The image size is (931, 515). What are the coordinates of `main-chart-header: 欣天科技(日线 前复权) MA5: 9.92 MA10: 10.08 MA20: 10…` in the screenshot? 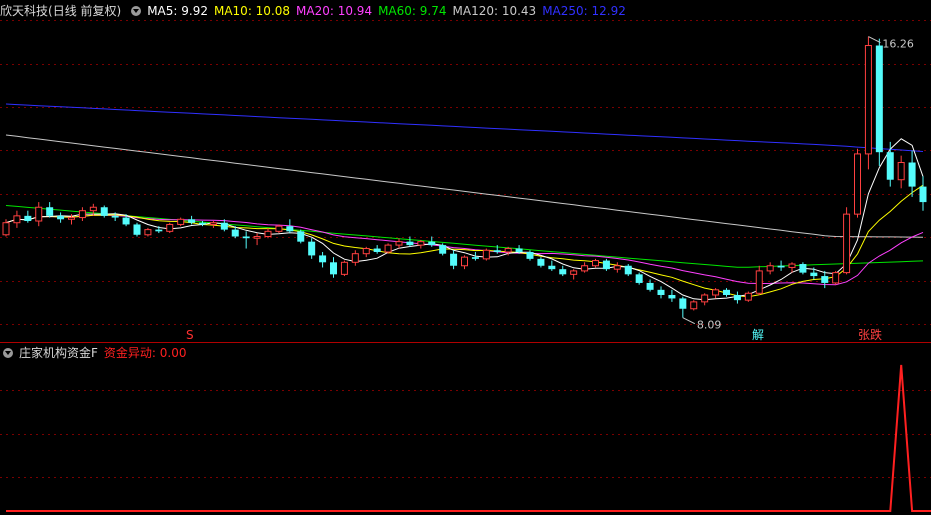 It's located at (465, 11).